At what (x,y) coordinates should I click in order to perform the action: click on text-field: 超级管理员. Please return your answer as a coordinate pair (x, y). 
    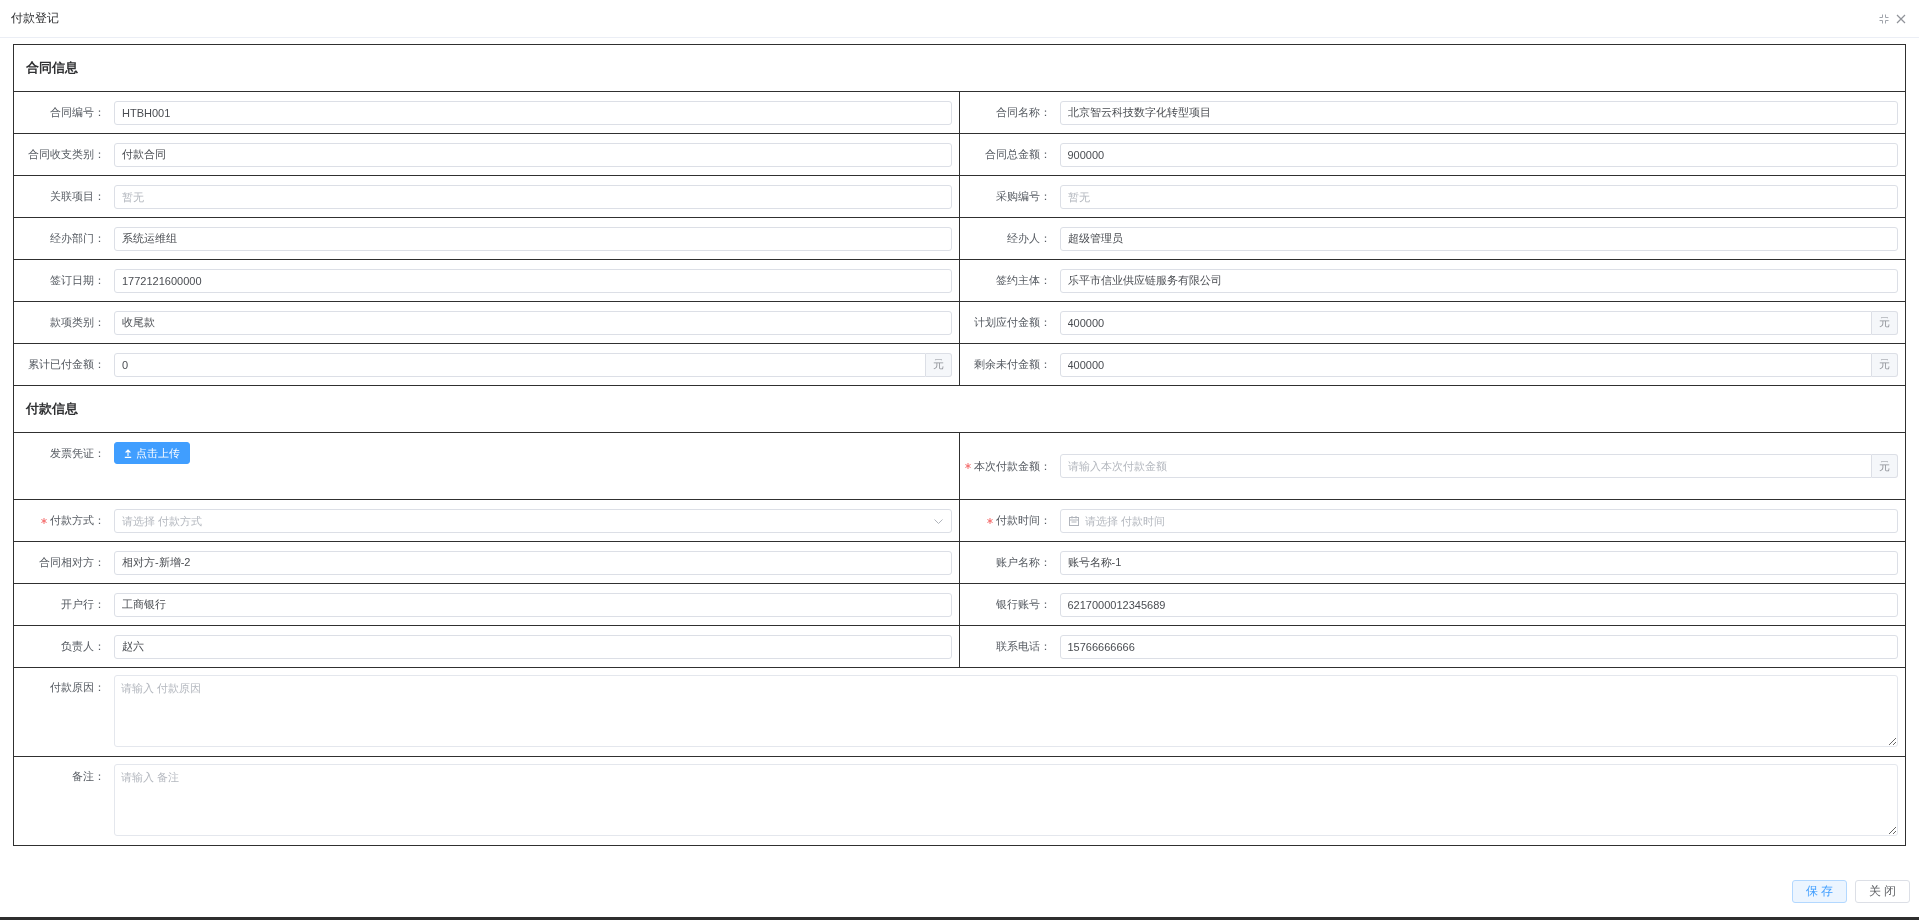
    Looking at the image, I should click on (1478, 238).